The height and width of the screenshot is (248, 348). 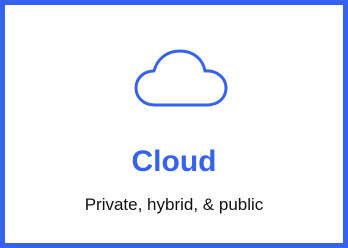 What do you see at coordinates (181, 78) in the screenshot?
I see `cloud-icon` at bounding box center [181, 78].